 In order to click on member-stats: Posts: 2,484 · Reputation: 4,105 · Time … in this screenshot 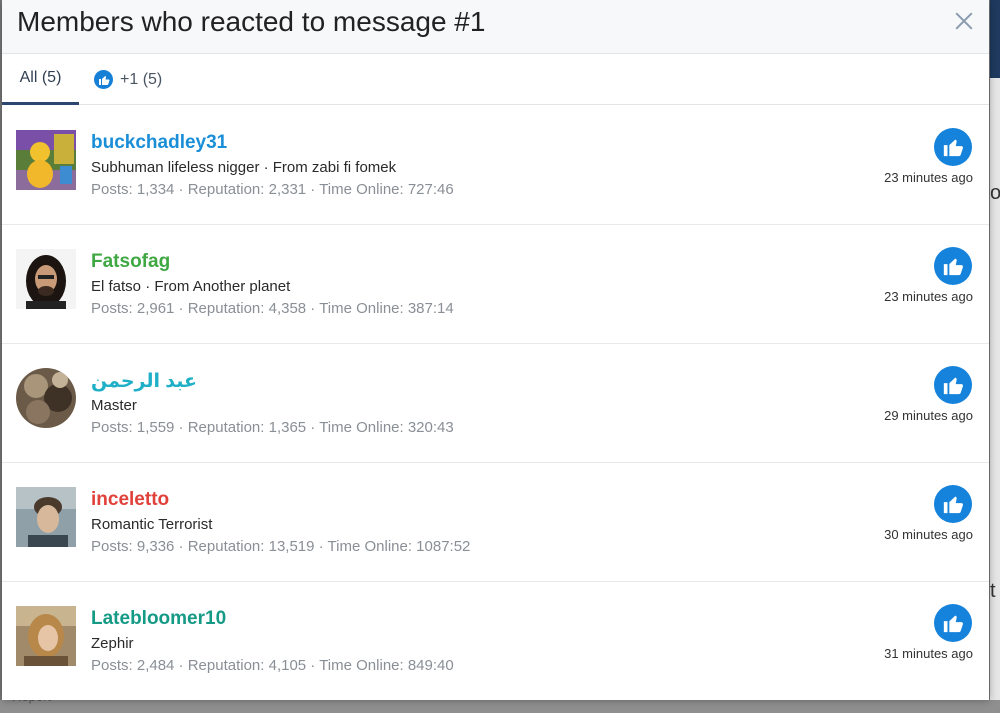, I will do `click(272, 665)`.